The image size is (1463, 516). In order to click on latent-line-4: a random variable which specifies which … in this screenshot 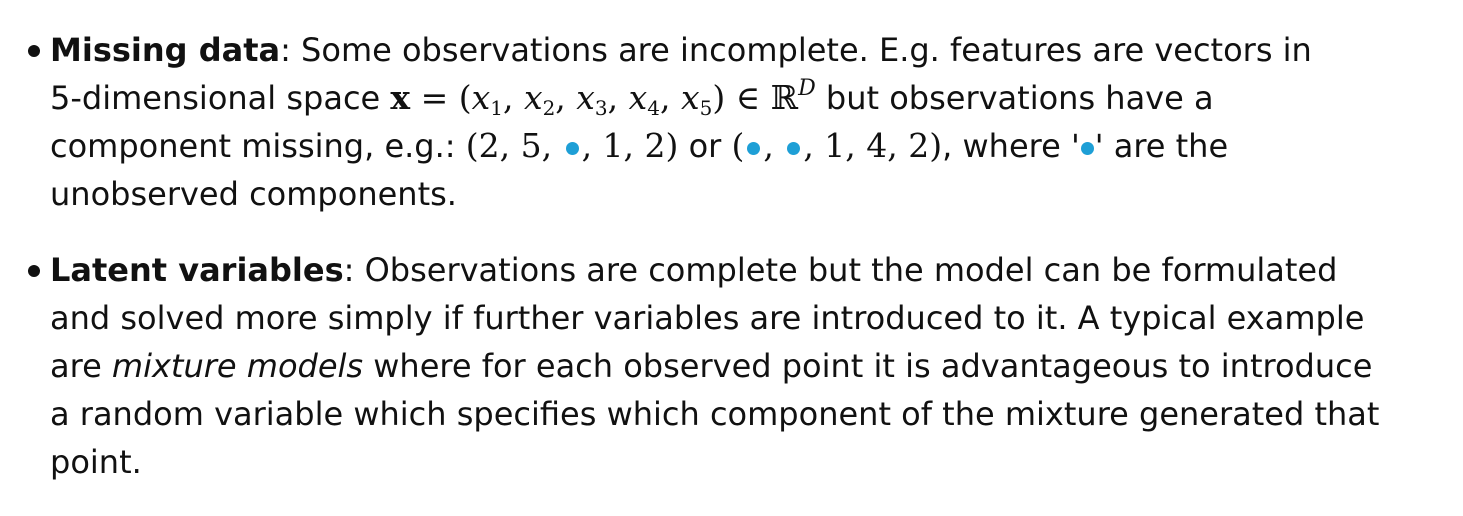, I will do `click(715, 414)`.